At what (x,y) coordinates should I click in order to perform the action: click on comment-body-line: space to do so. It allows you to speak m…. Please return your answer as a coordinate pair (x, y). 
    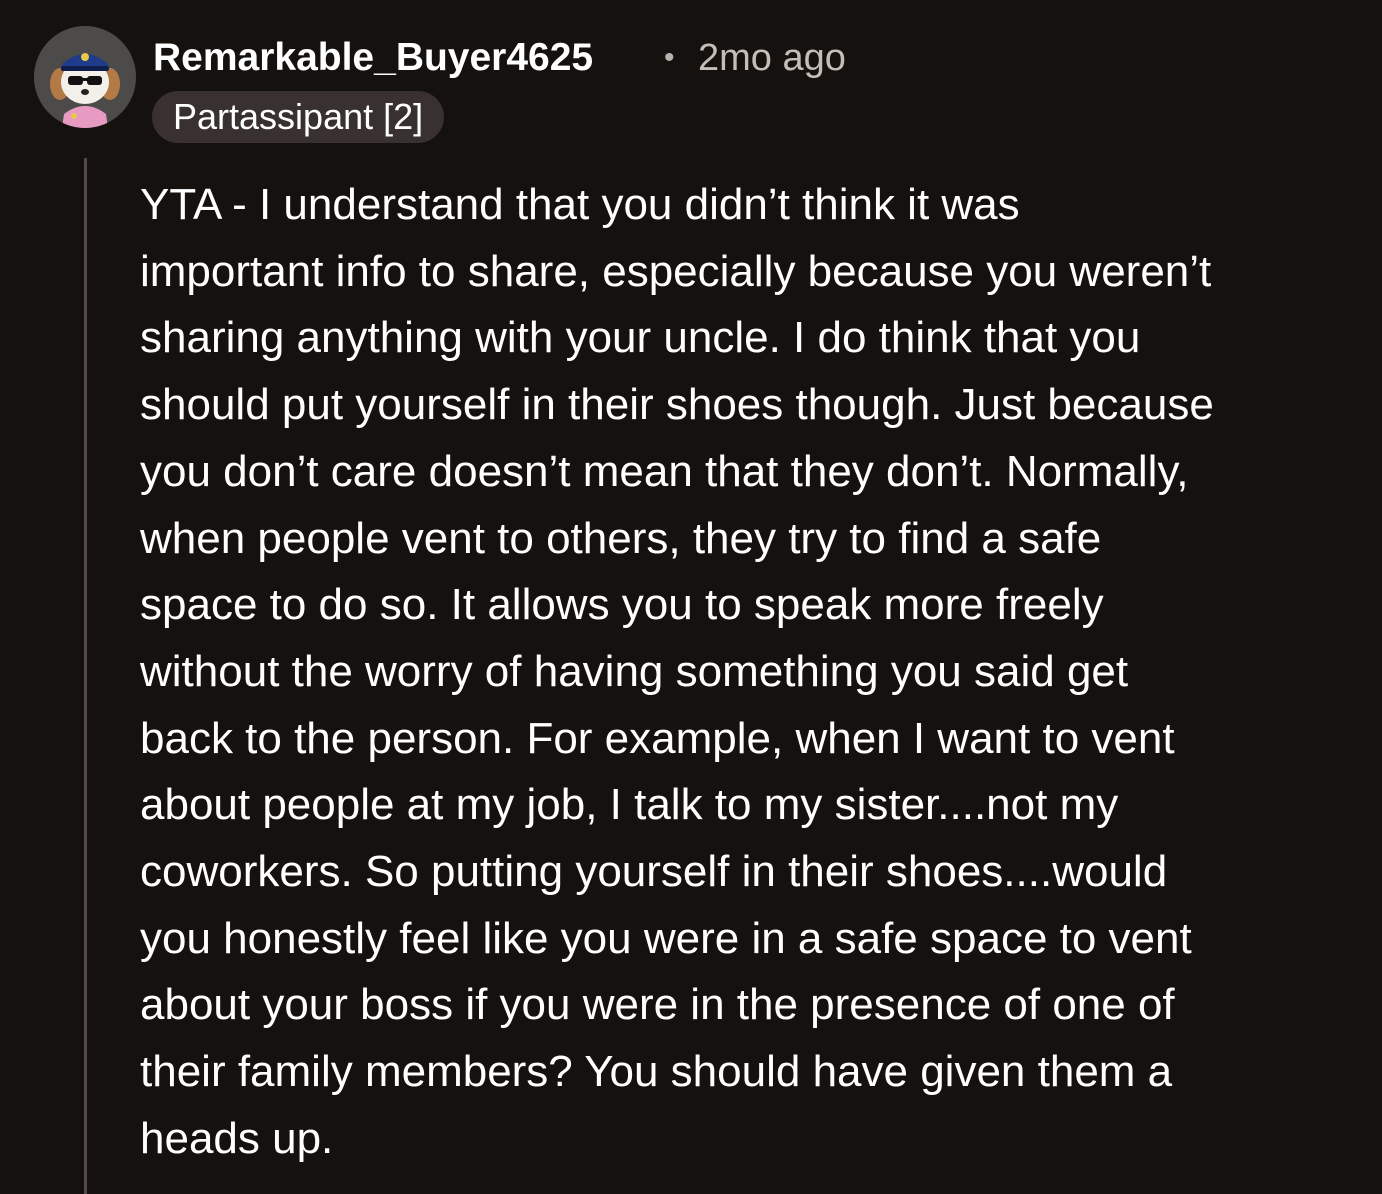
    Looking at the image, I should click on (622, 605).